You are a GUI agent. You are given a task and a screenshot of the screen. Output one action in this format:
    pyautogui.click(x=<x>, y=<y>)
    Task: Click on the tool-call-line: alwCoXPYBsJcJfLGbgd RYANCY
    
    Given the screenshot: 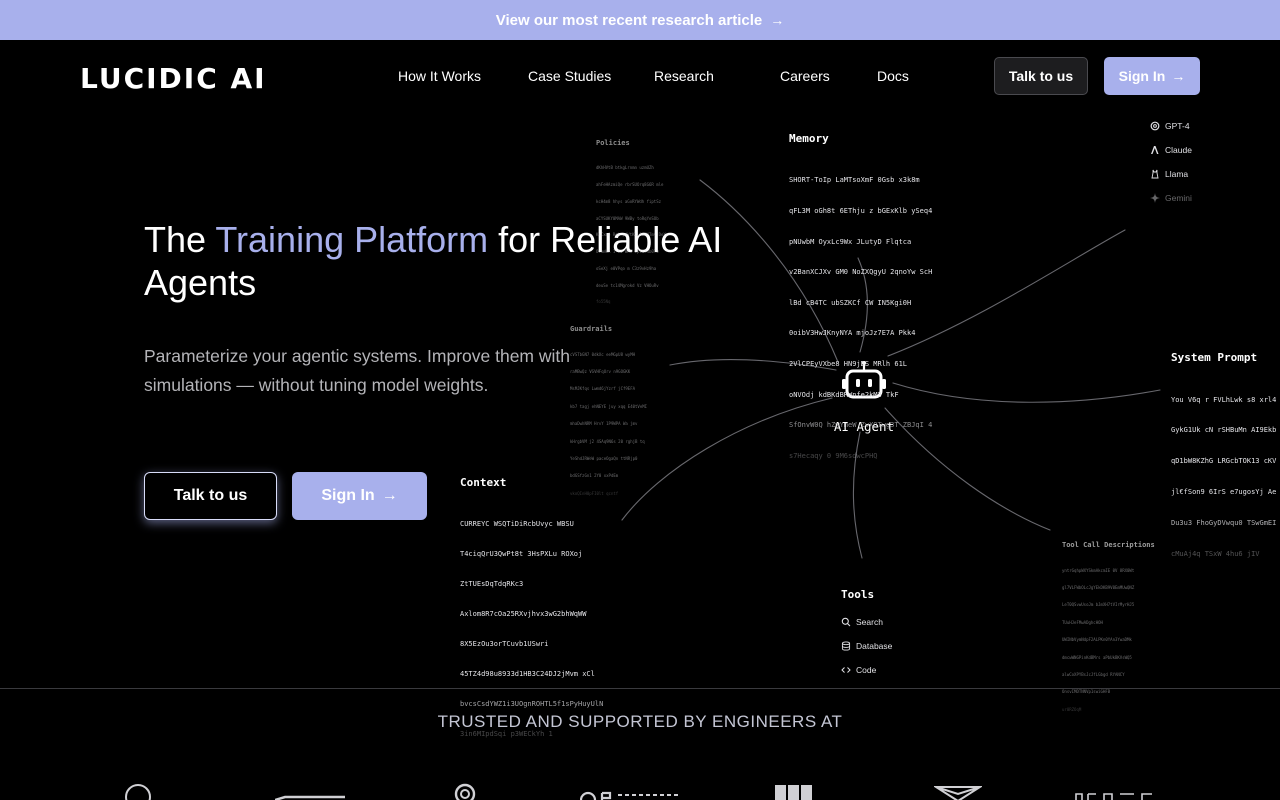 What is the action you would take?
    pyautogui.click(x=1093, y=674)
    